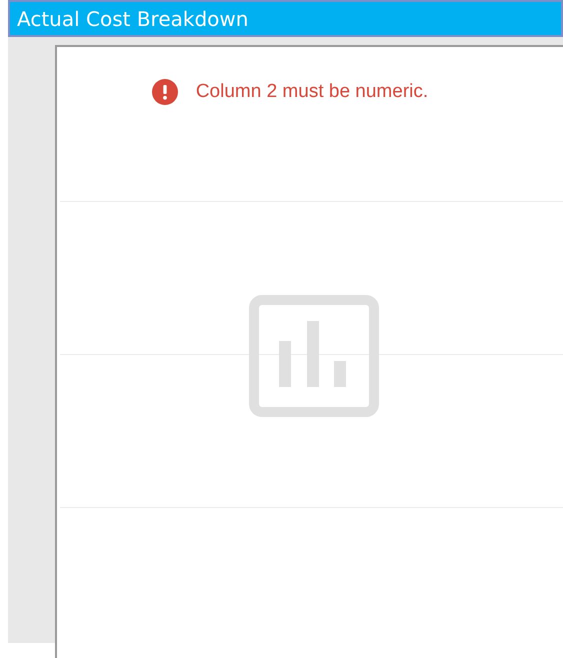 The width and height of the screenshot is (563, 658). What do you see at coordinates (132, 18) in the screenshot?
I see `window-title: Actual Cost Breakdown` at bounding box center [132, 18].